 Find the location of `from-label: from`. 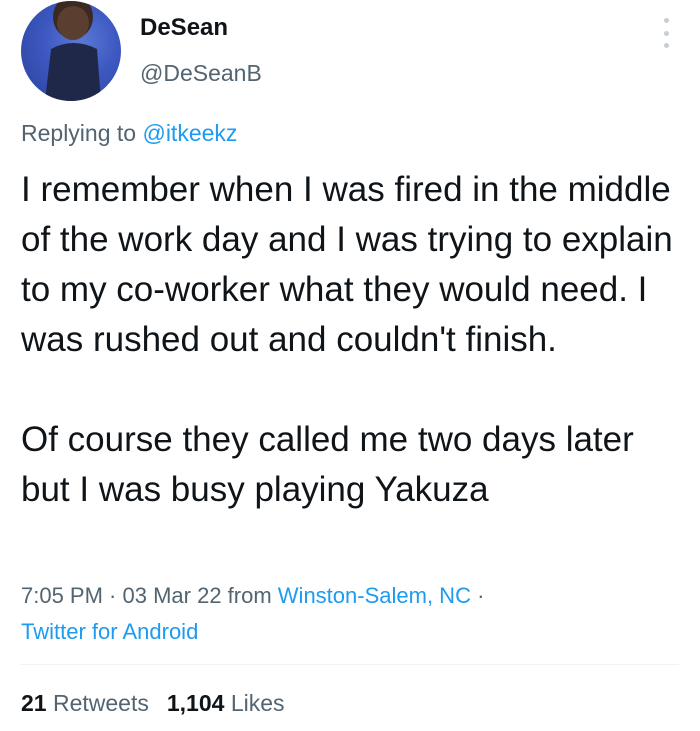

from-label: from is located at coordinates (249, 595).